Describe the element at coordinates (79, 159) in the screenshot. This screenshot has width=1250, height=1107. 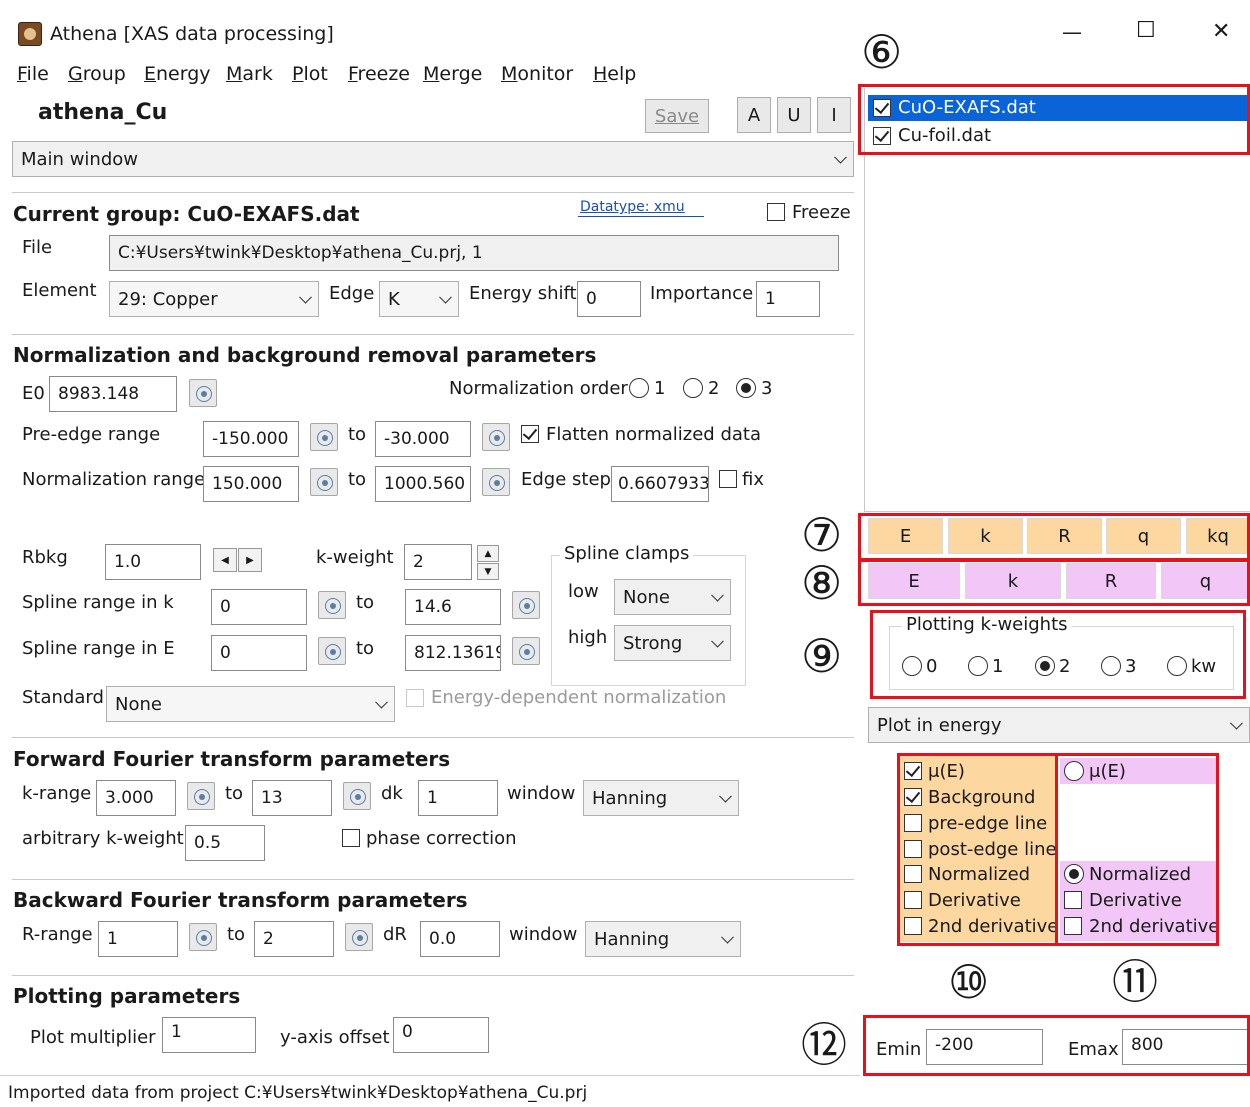
I see `view-select-value: Main window` at that location.